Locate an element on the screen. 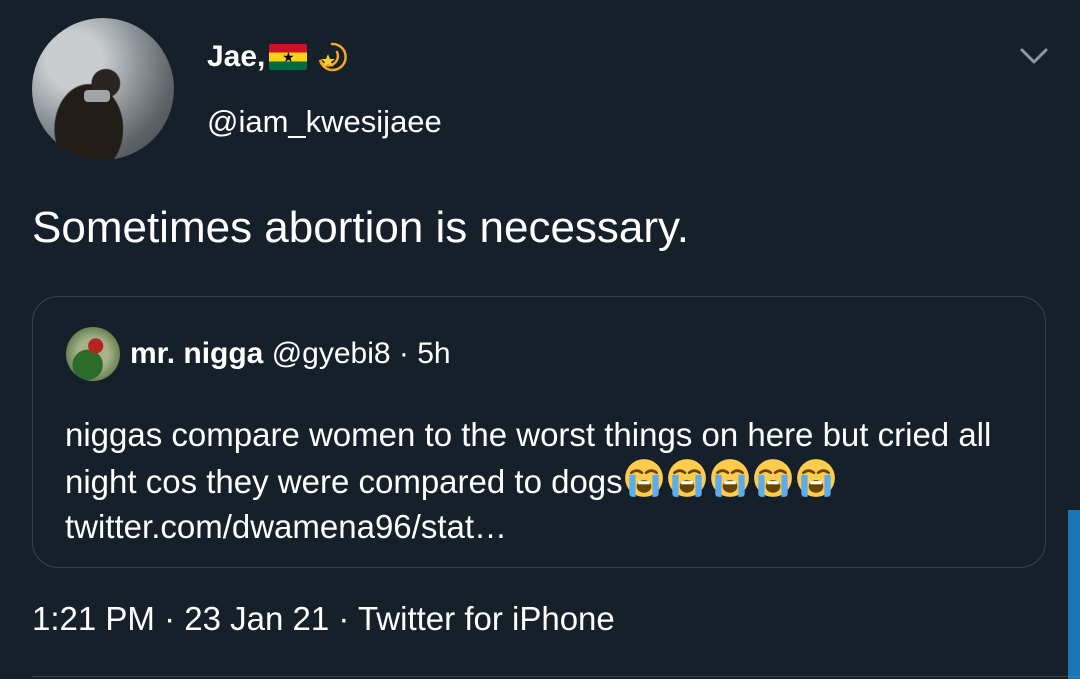 The width and height of the screenshot is (1080, 679). quoted-author-name: mr. nigga is located at coordinates (197, 353).